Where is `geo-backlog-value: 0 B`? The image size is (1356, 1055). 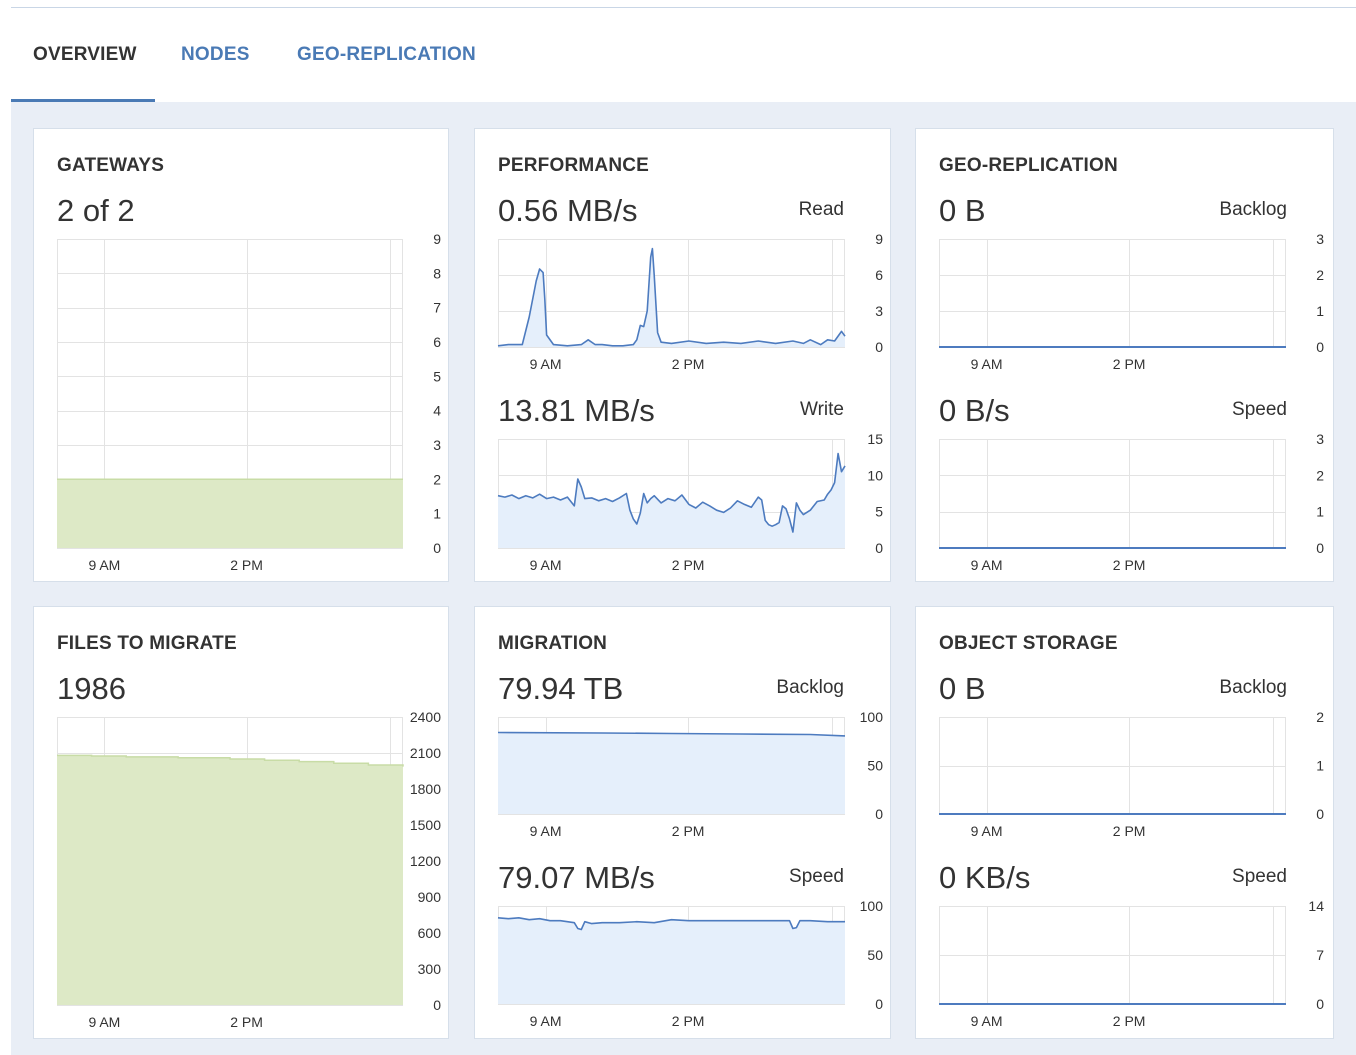 geo-backlog-value: 0 B is located at coordinates (962, 210).